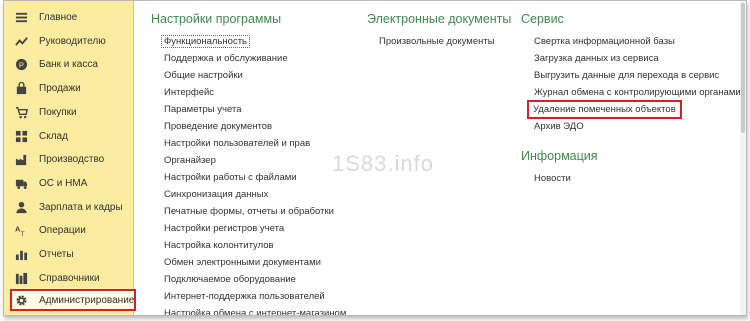 Image resolution: width=750 pixels, height=321 pixels. I want to click on settings-link-organizer: Органайзер, so click(190, 160).